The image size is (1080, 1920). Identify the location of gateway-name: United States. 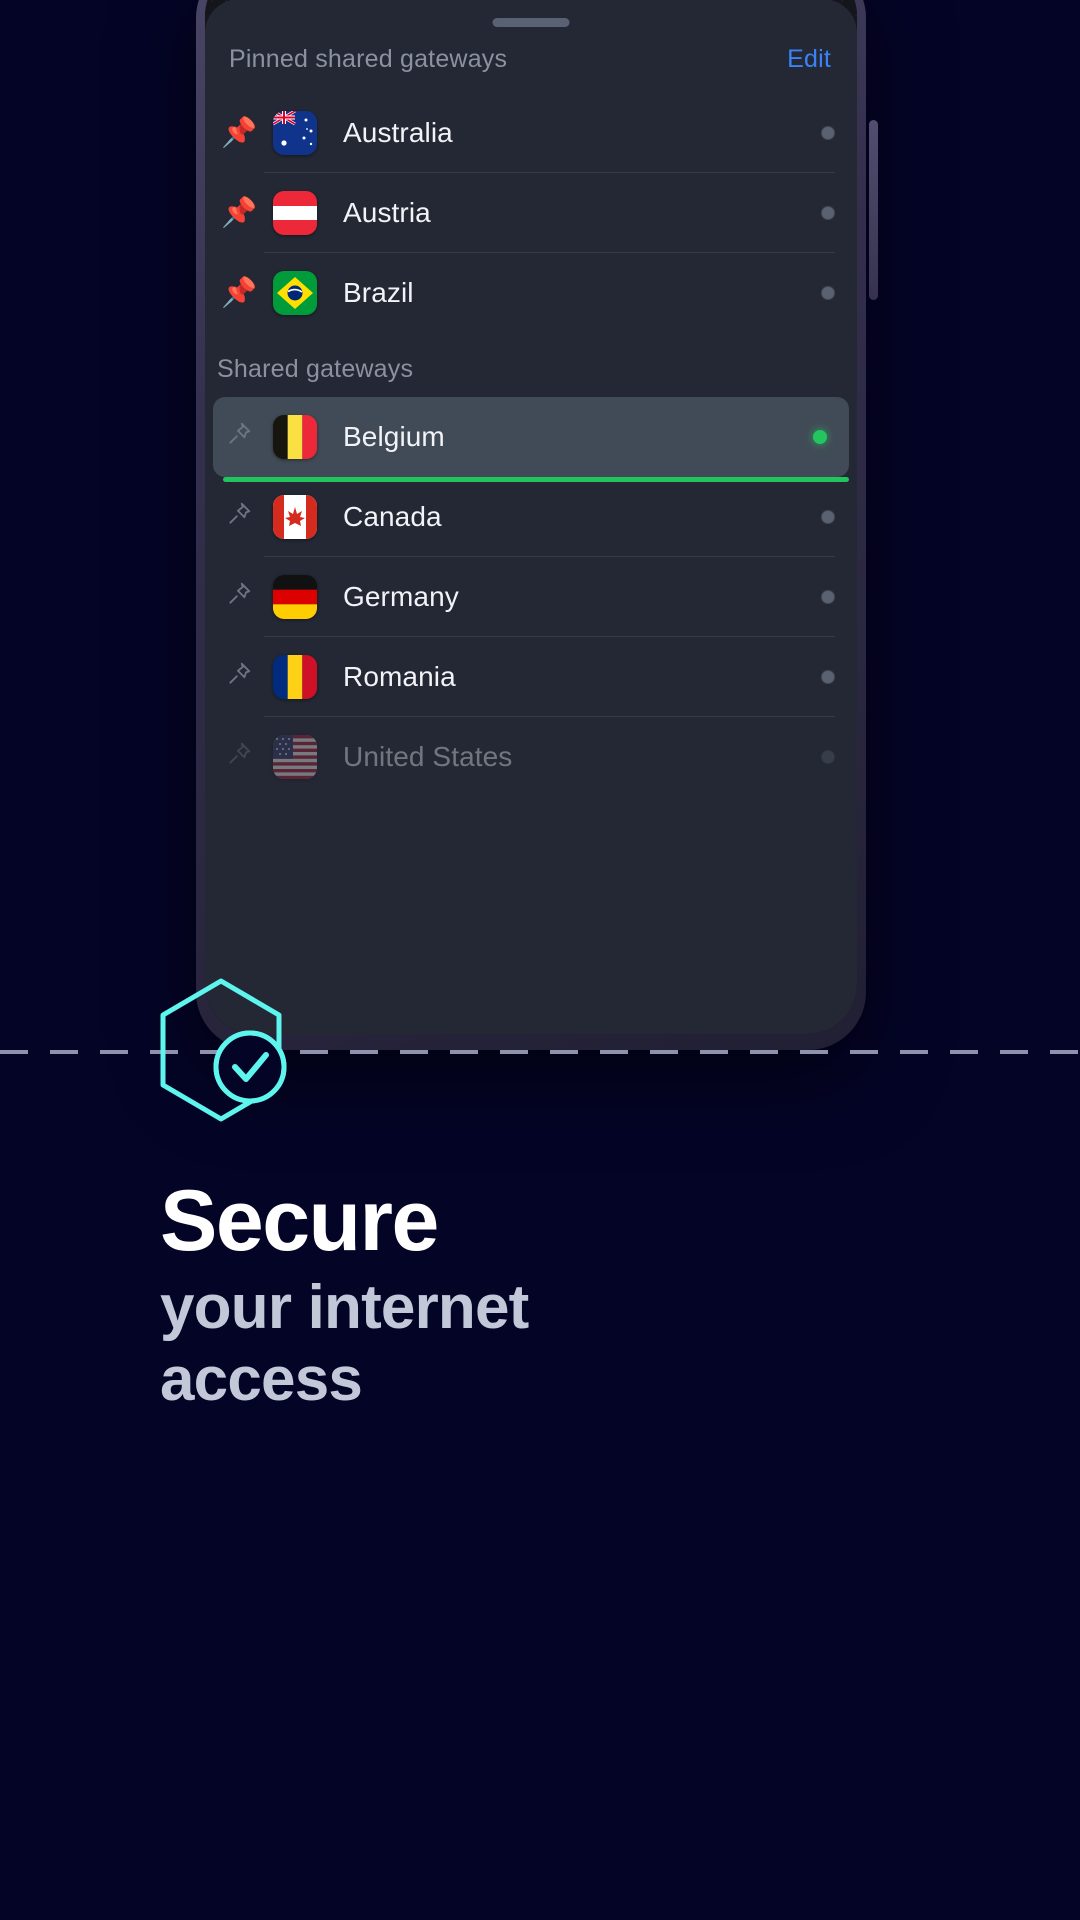
(428, 756).